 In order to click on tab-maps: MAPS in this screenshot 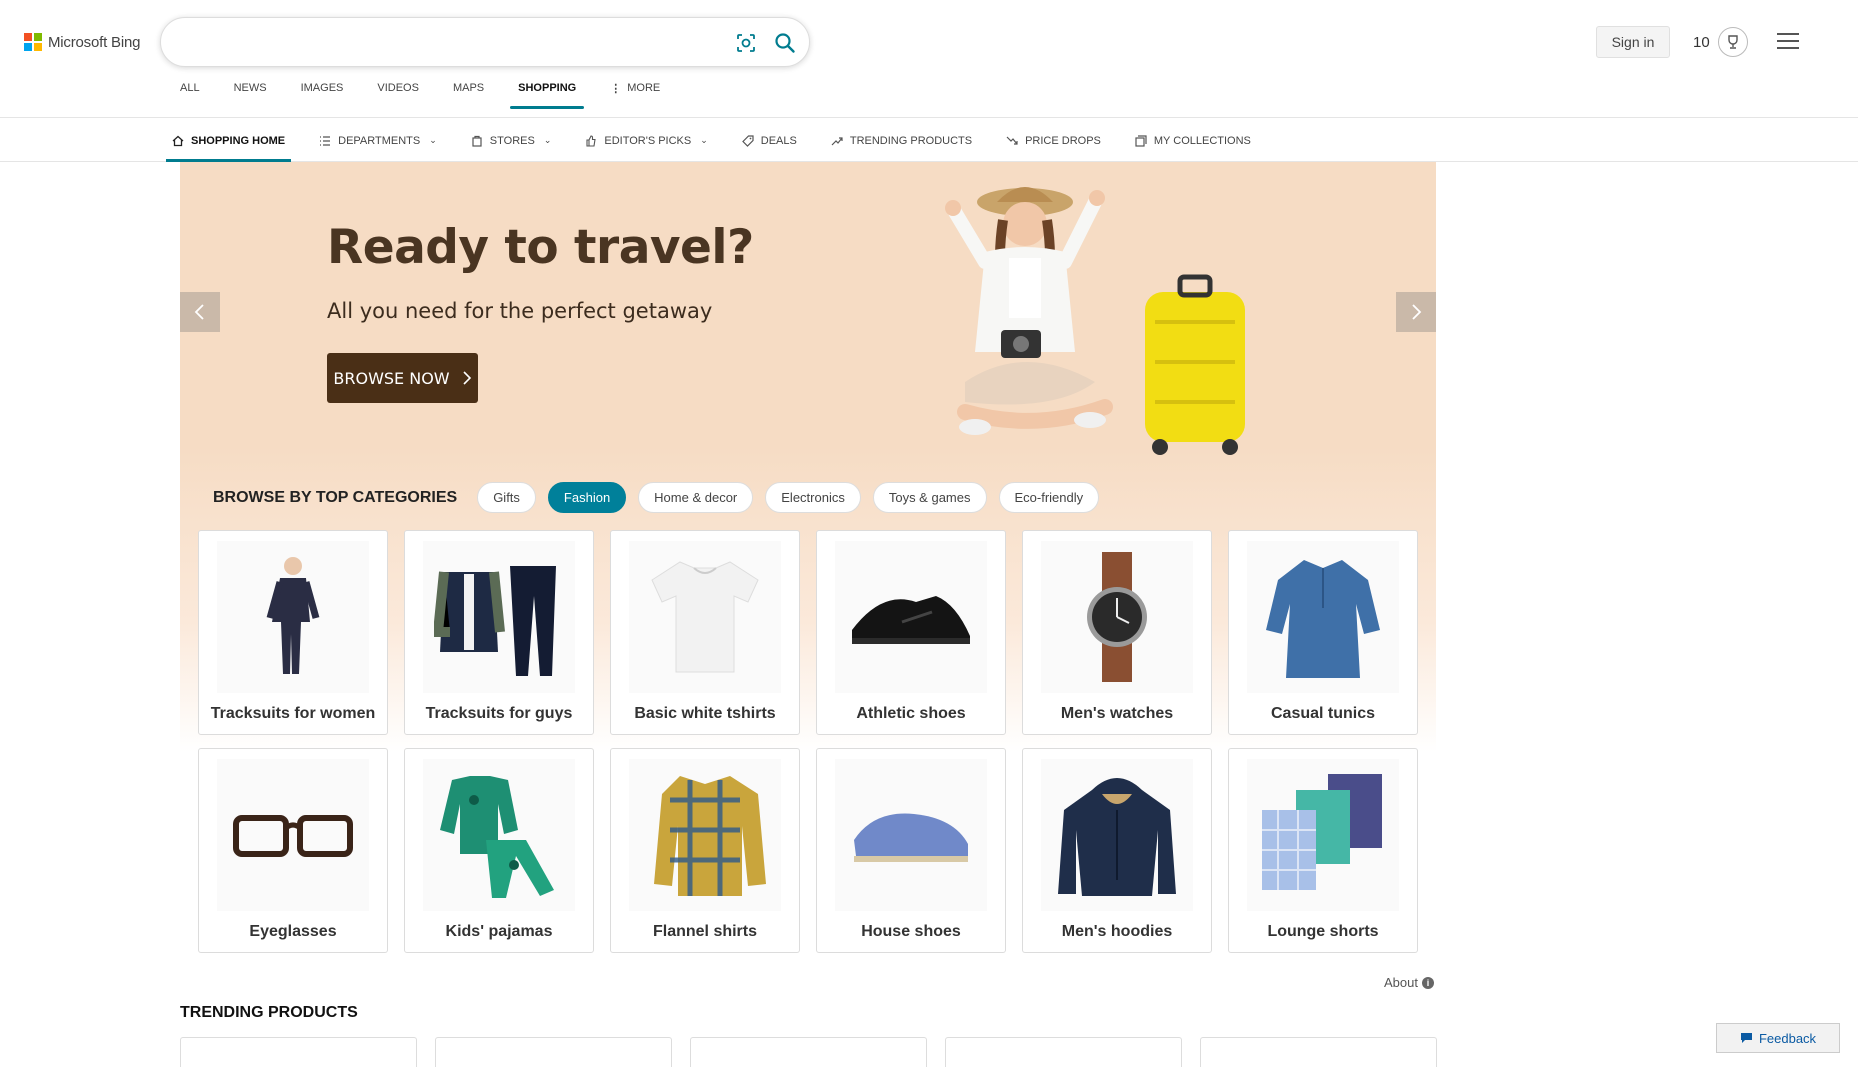, I will do `click(468, 98)`.